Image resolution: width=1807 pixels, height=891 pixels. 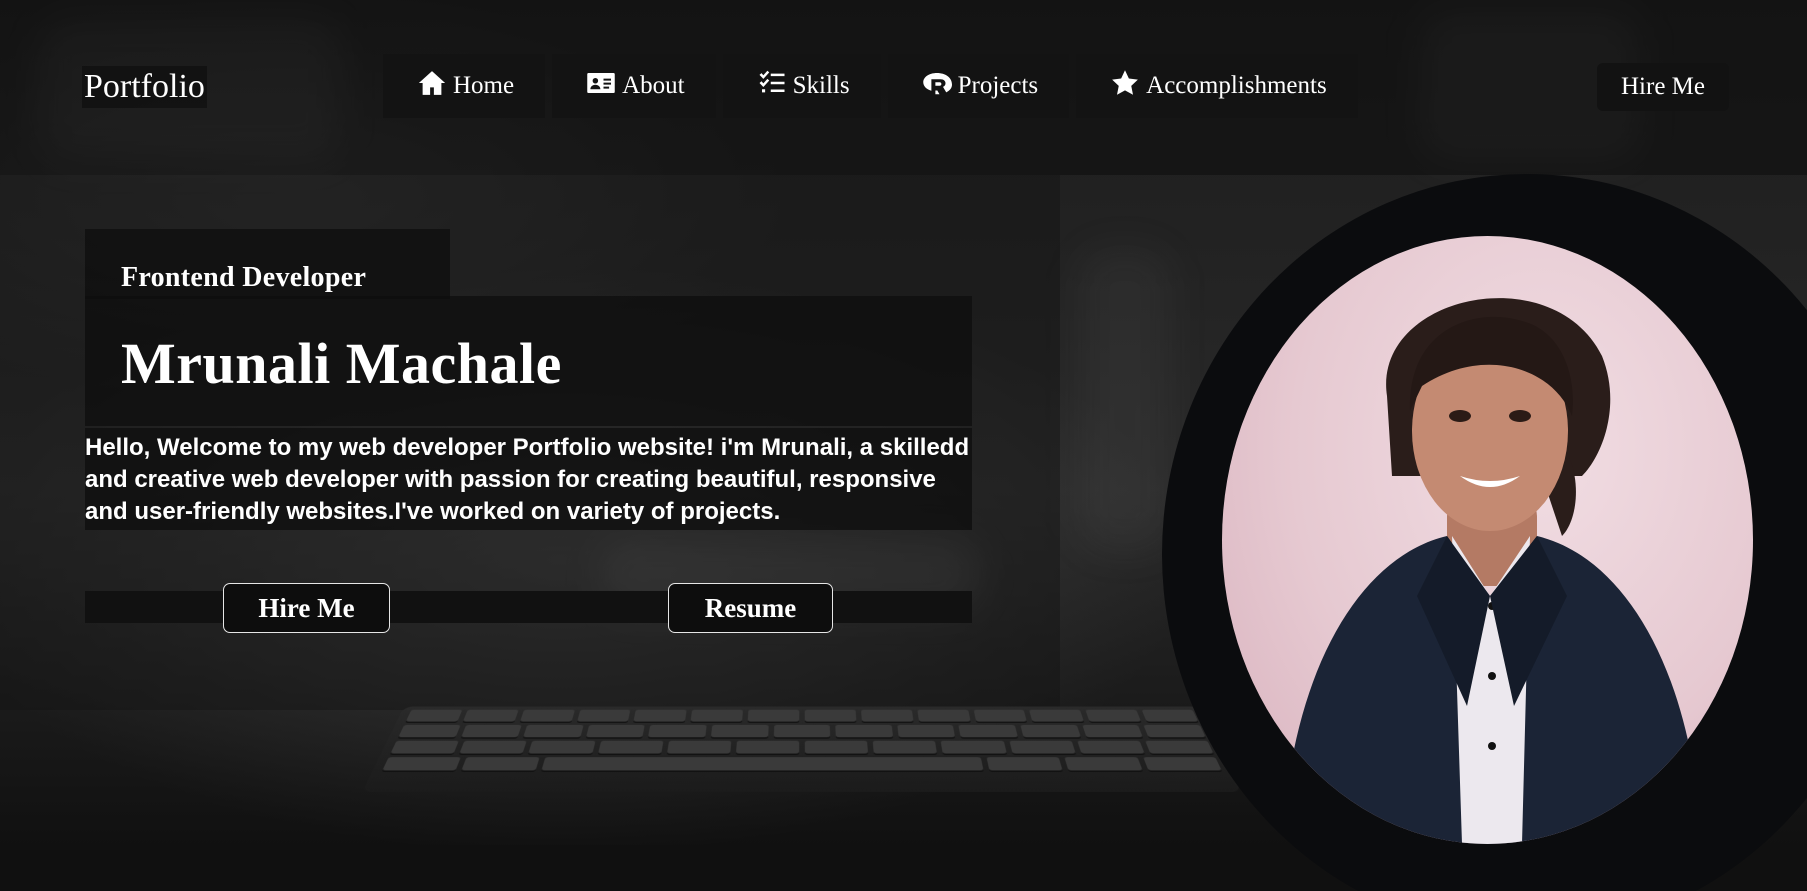 I want to click on star-icon, so click(x=1125, y=86).